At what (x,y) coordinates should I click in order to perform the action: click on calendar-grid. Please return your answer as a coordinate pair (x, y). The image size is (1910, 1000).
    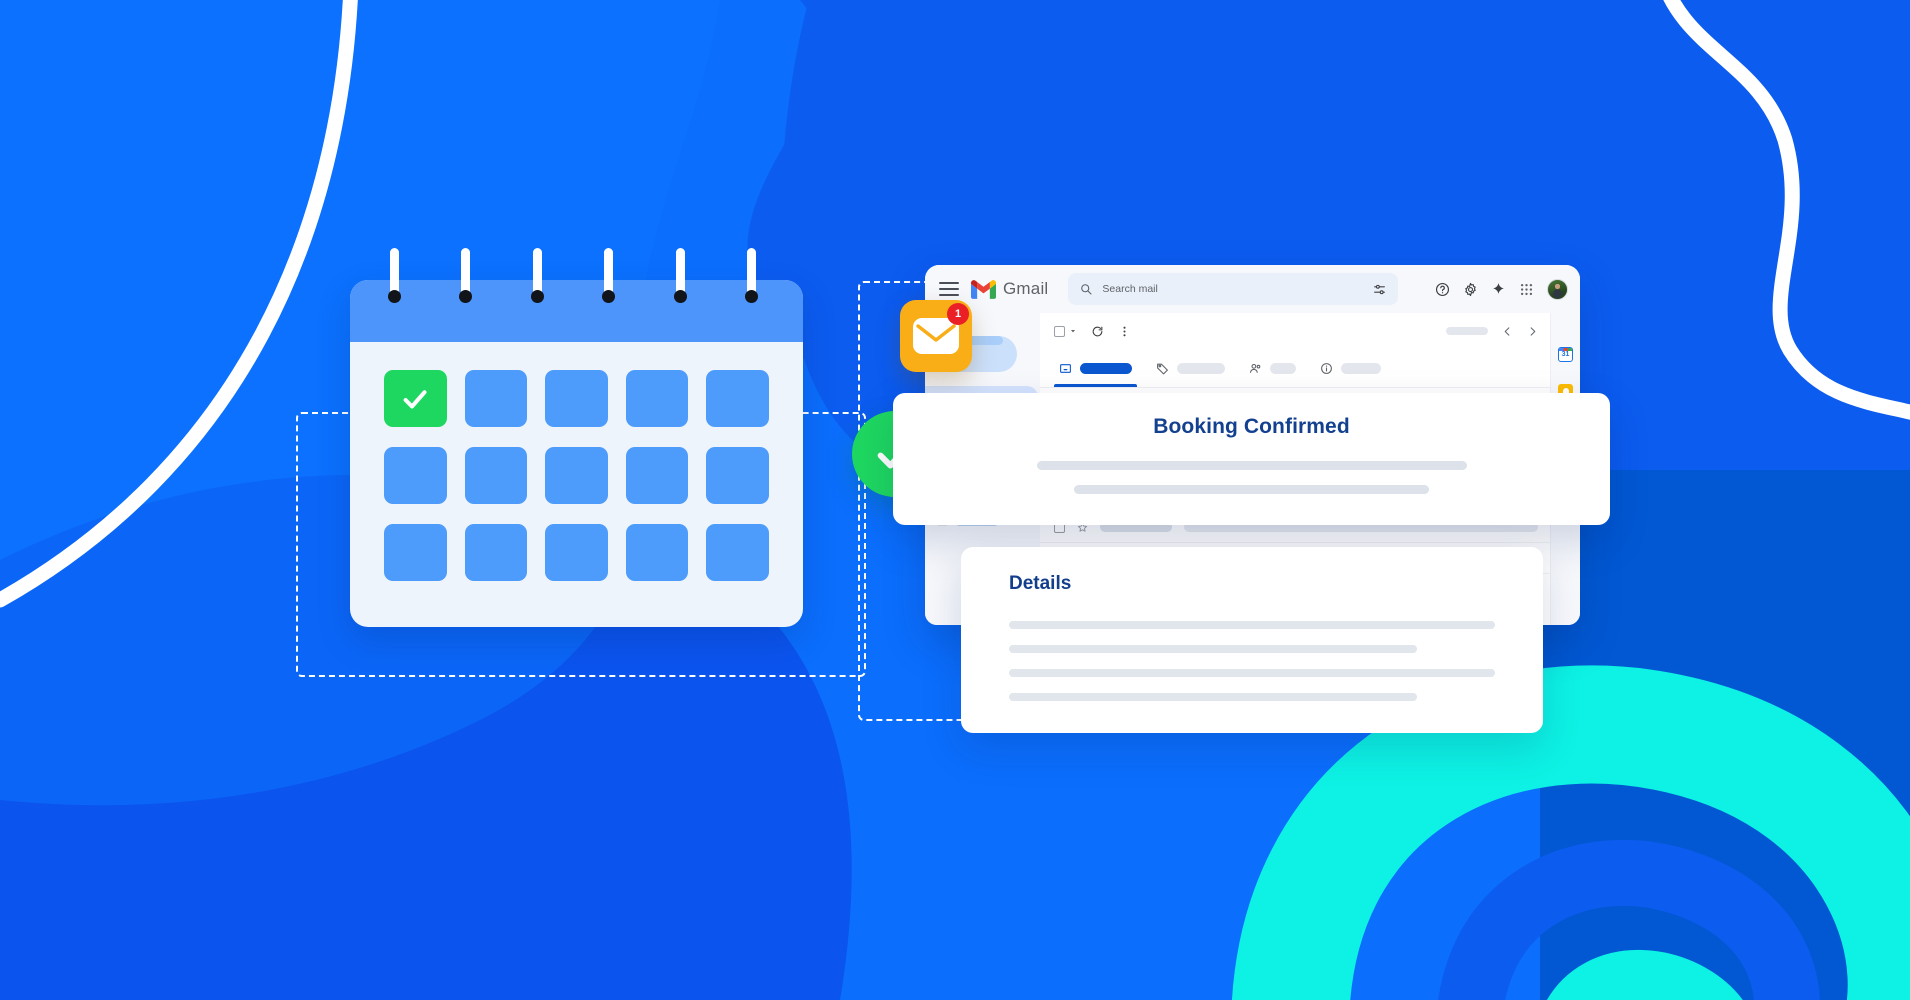
    Looking at the image, I should click on (576, 476).